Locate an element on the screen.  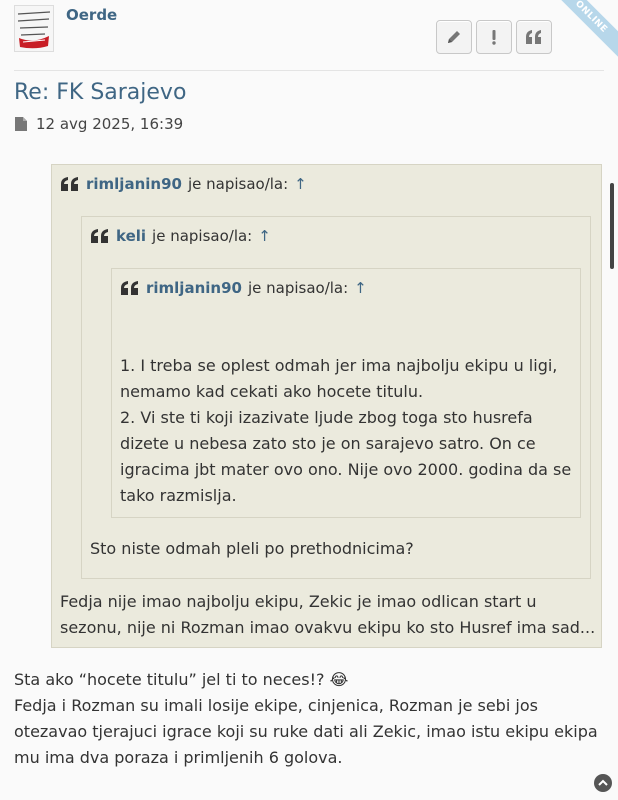
post-meta: 12 avg 2025, 16:39 is located at coordinates (98, 124).